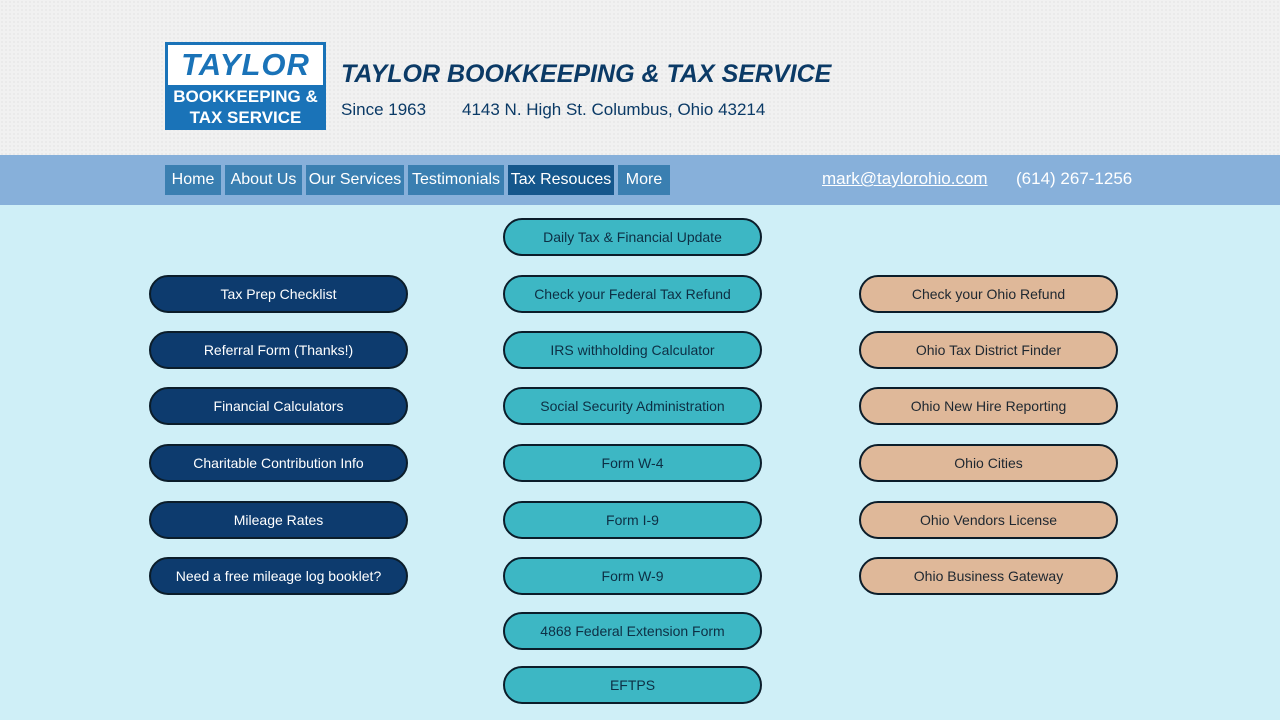 This screenshot has width=1280, height=720. What do you see at coordinates (245, 96) in the screenshot?
I see `logo-line-1: BOOKKEEPING &` at bounding box center [245, 96].